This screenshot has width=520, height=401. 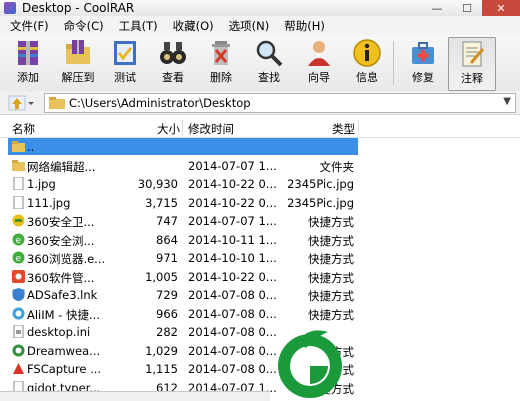 I want to click on delete-button: 删除, so click(x=221, y=63).